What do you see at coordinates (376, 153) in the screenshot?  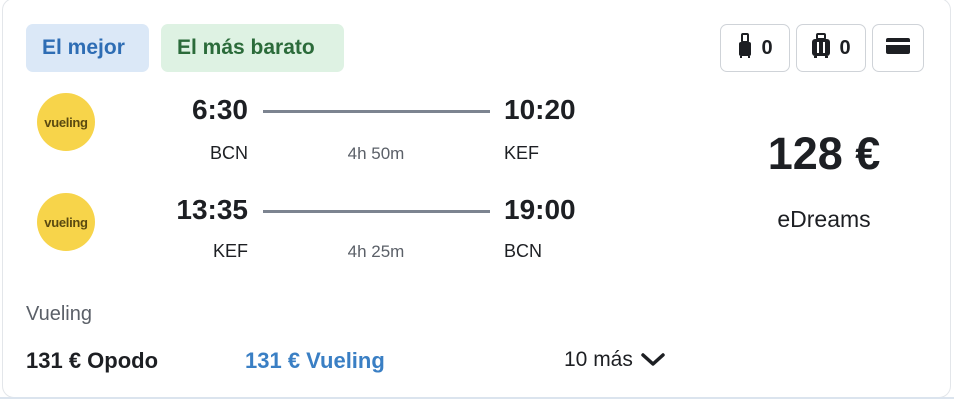 I see `flight-duration: 4h 50m` at bounding box center [376, 153].